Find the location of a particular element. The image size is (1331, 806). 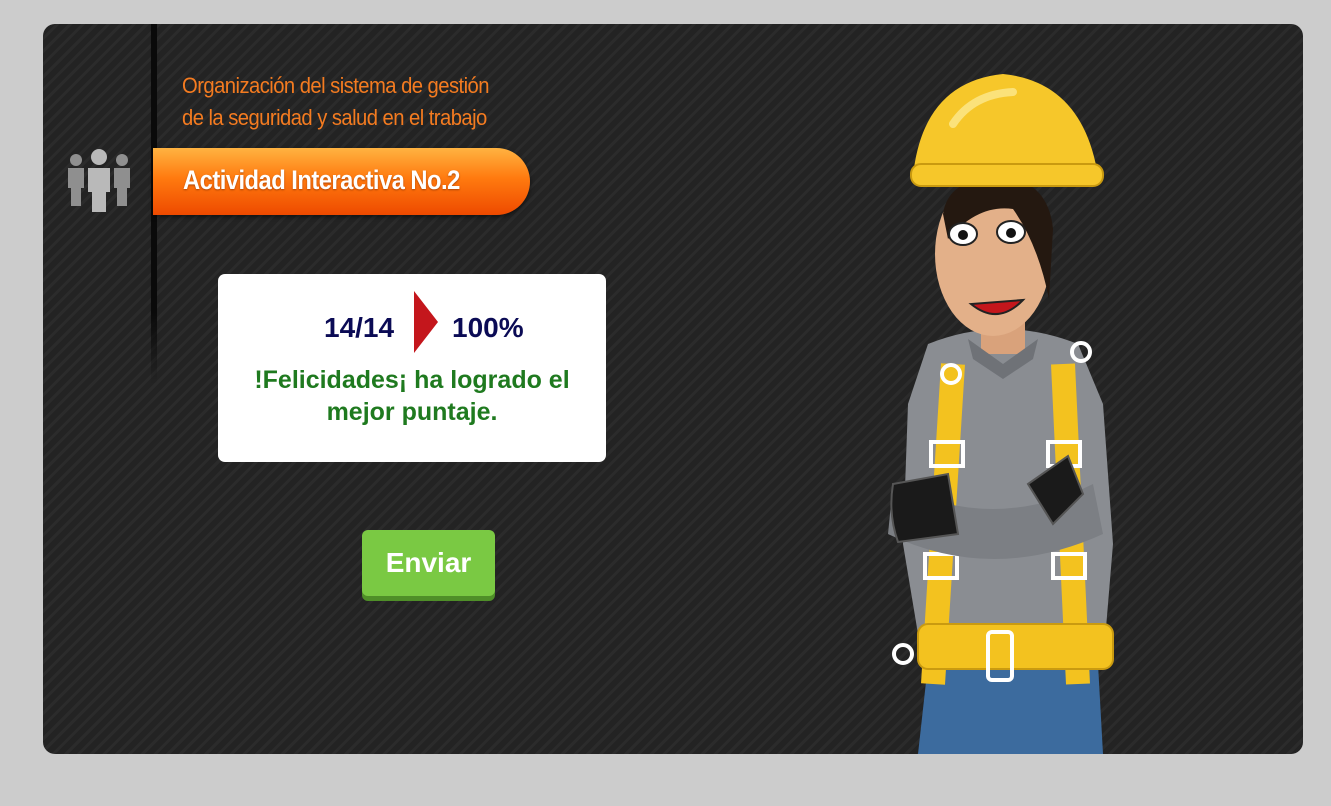

construction-worker-illustration is located at coordinates (1001, 414).